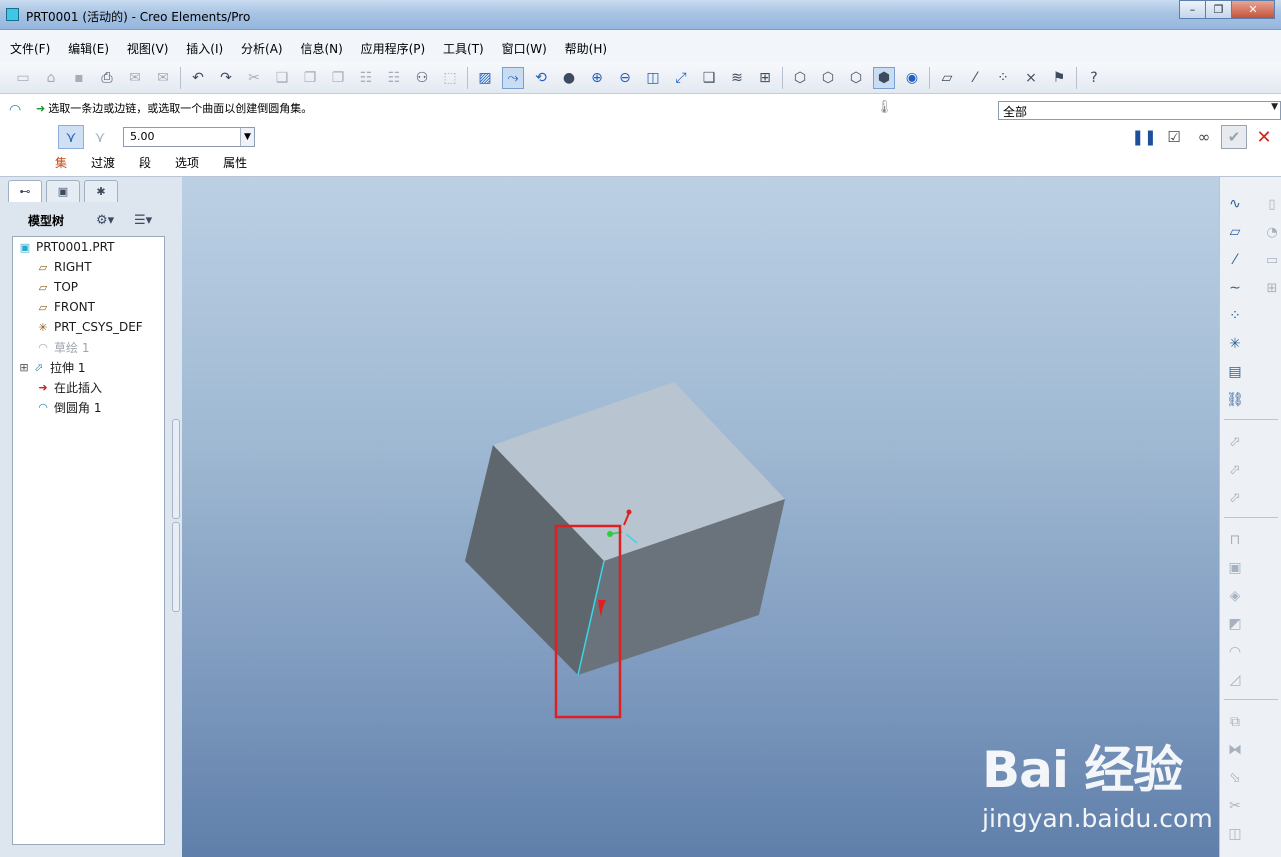 The height and width of the screenshot is (857, 1281). What do you see at coordinates (524, 48) in the screenshot?
I see `menu-window: 窗口(W)` at bounding box center [524, 48].